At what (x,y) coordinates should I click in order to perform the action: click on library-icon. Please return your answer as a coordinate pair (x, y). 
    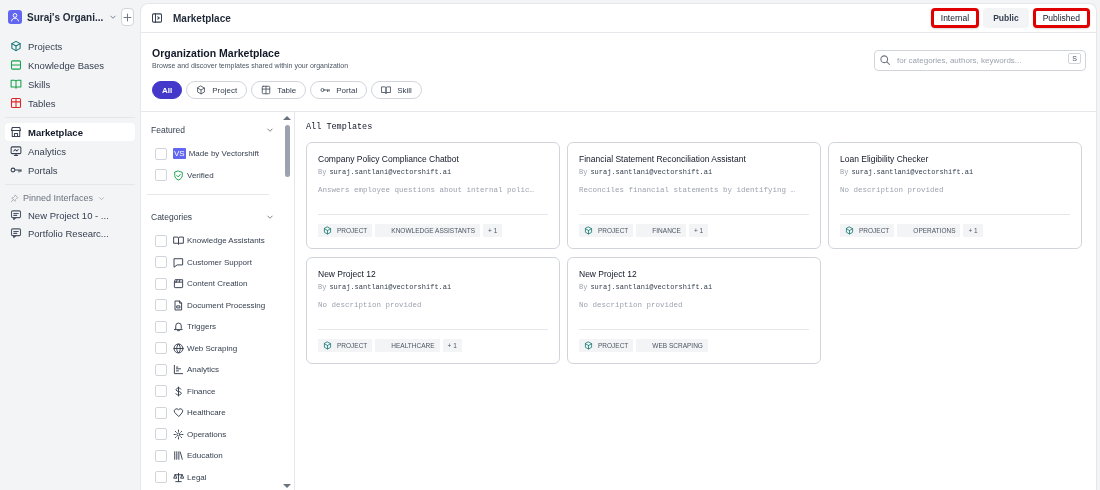
    Looking at the image, I should click on (178, 456).